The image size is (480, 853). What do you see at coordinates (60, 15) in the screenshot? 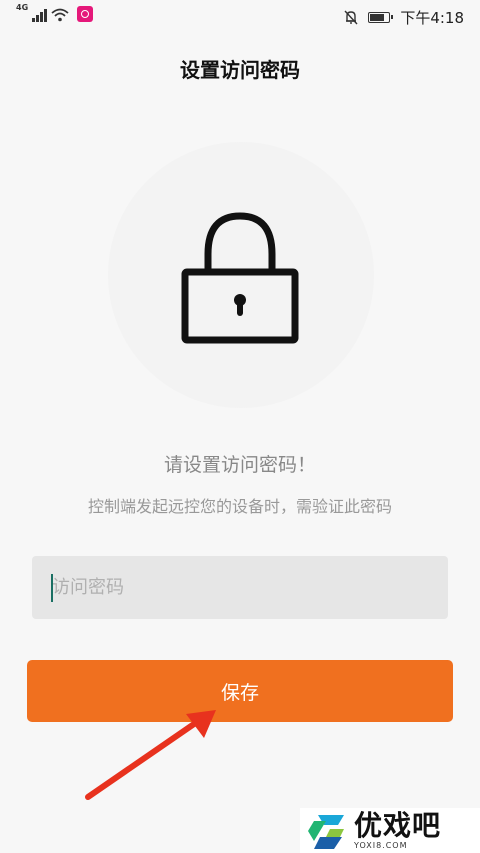
I see `wifi-icon` at bounding box center [60, 15].